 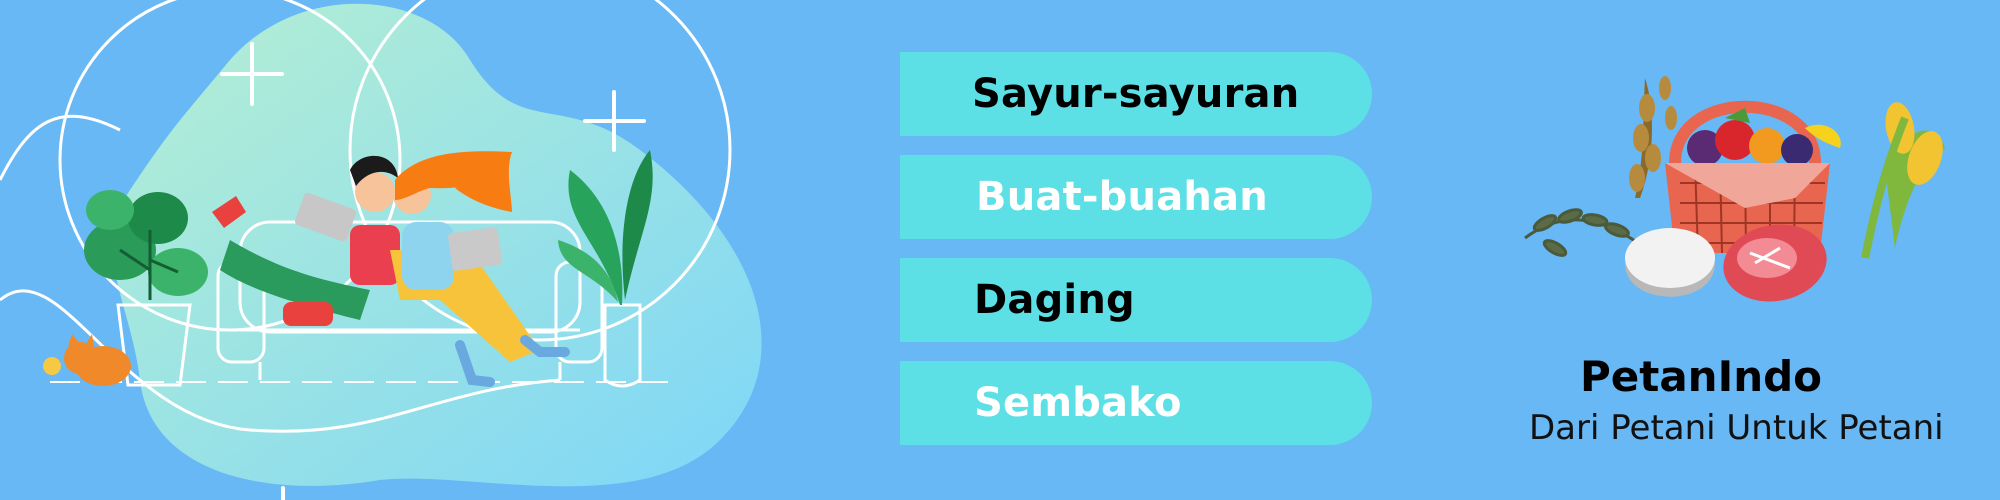 I want to click on menu-item-buat-buahan: Buat-buahan, so click(x=1136, y=197).